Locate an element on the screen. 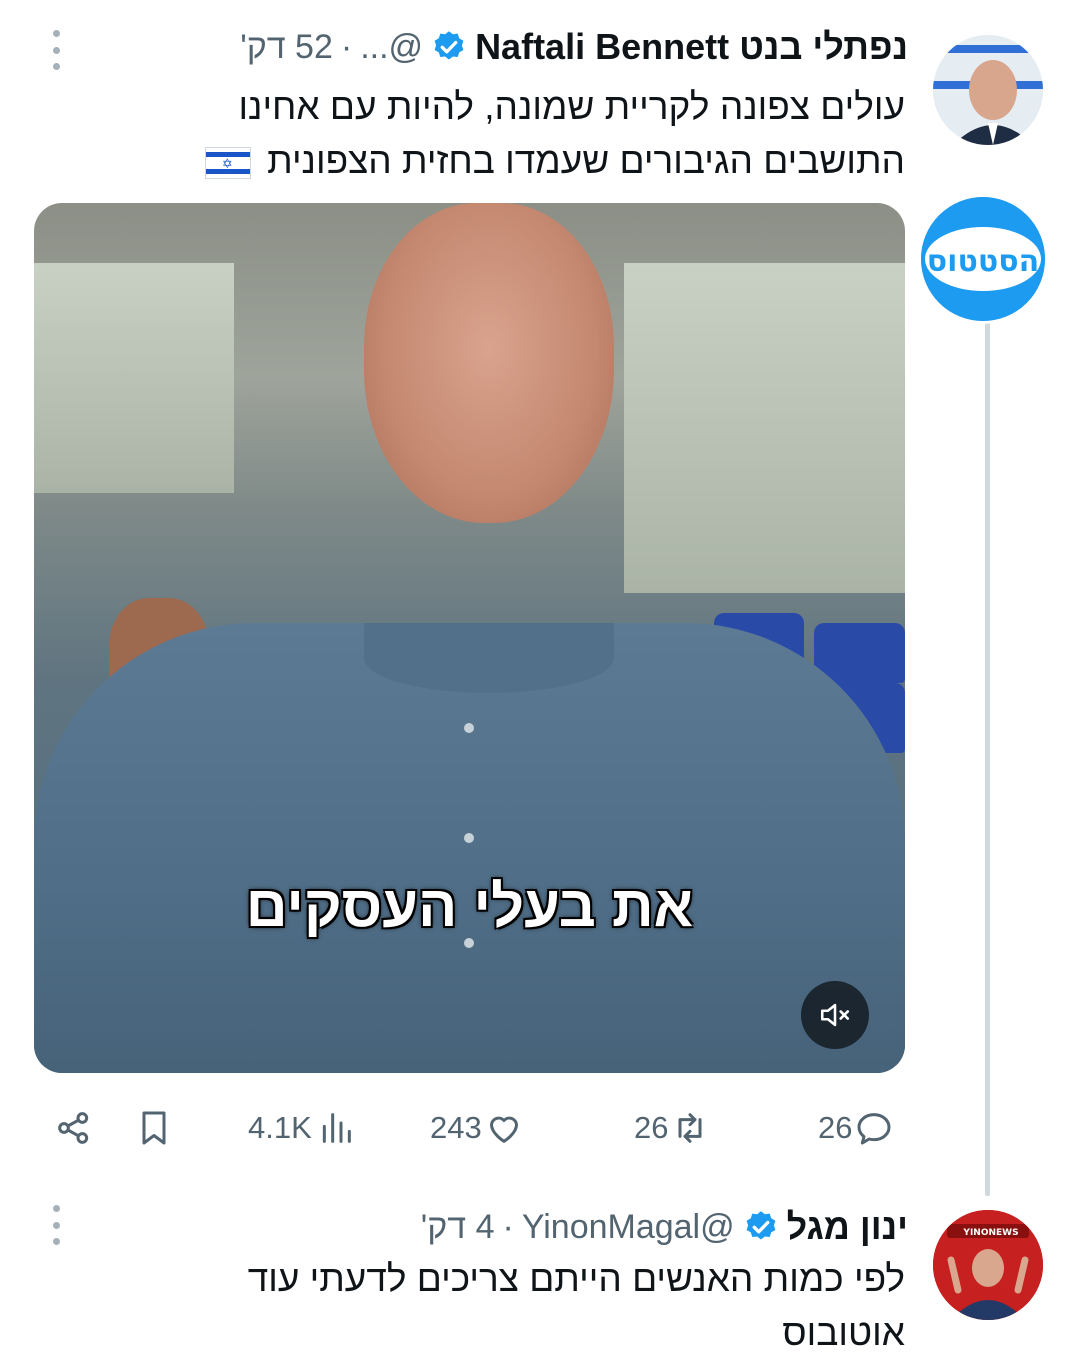 This screenshot has width=1080, height=1364. bookmark-button is located at coordinates (154, 1128).